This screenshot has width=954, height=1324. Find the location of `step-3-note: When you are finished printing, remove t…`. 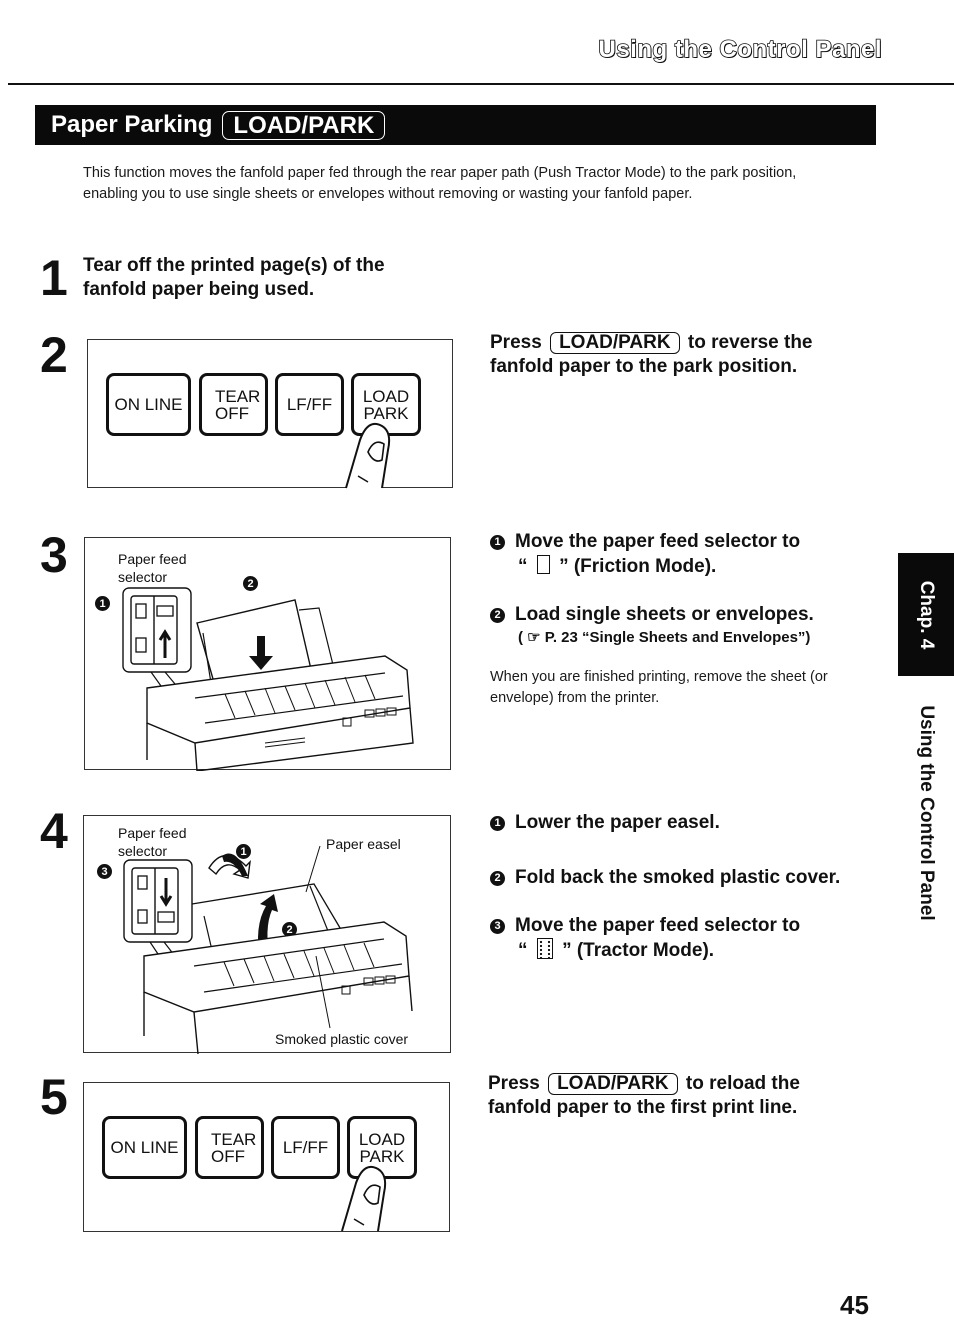

step-3-note: When you are finished printing, remove t… is located at coordinates (659, 687).